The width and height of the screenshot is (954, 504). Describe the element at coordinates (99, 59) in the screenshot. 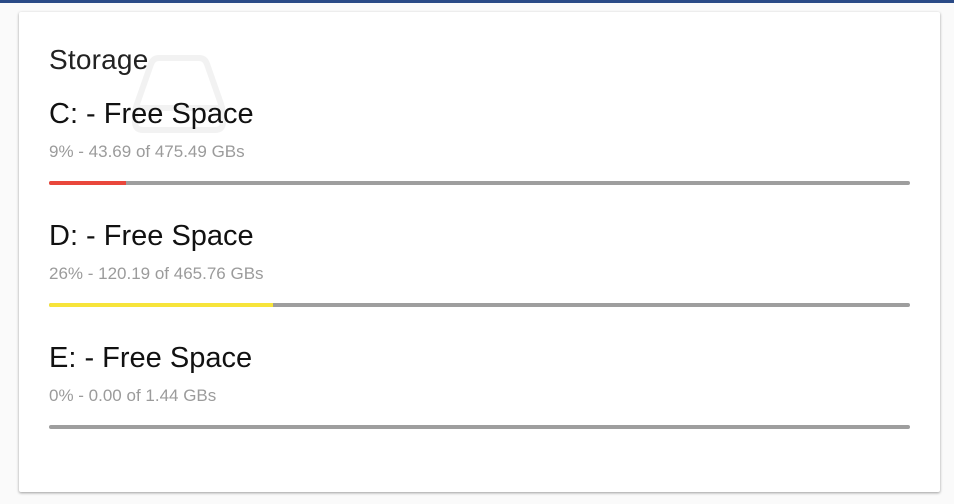

I see `card-title: Storage` at that location.